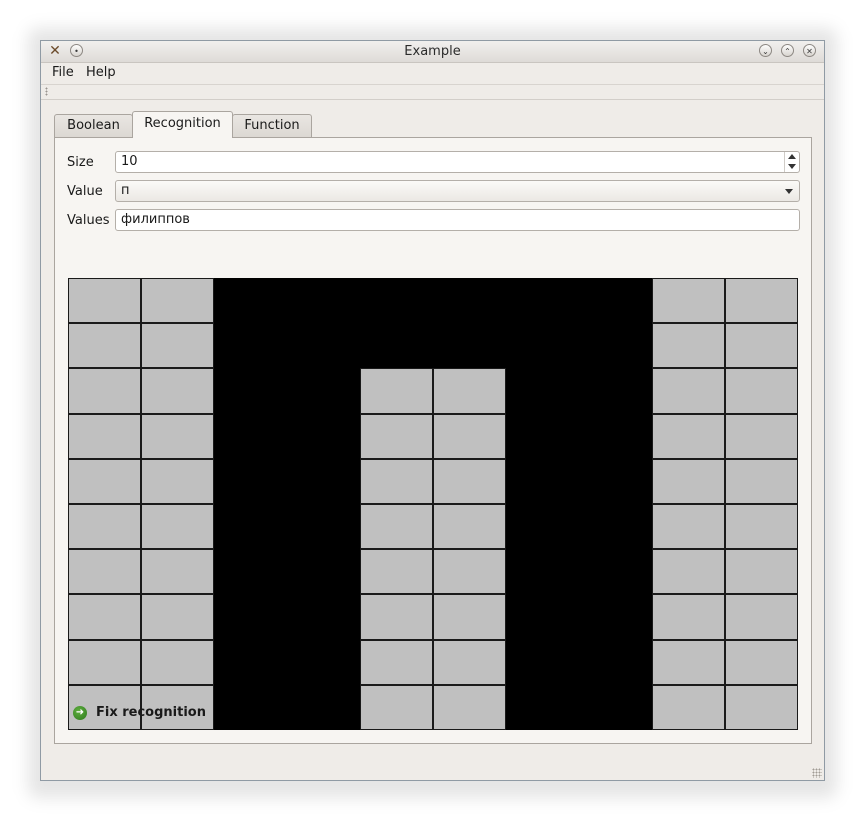 Image resolution: width=865 pixels, height=822 pixels. What do you see at coordinates (457, 220) in the screenshot?
I see `values-input: филиппов` at bounding box center [457, 220].